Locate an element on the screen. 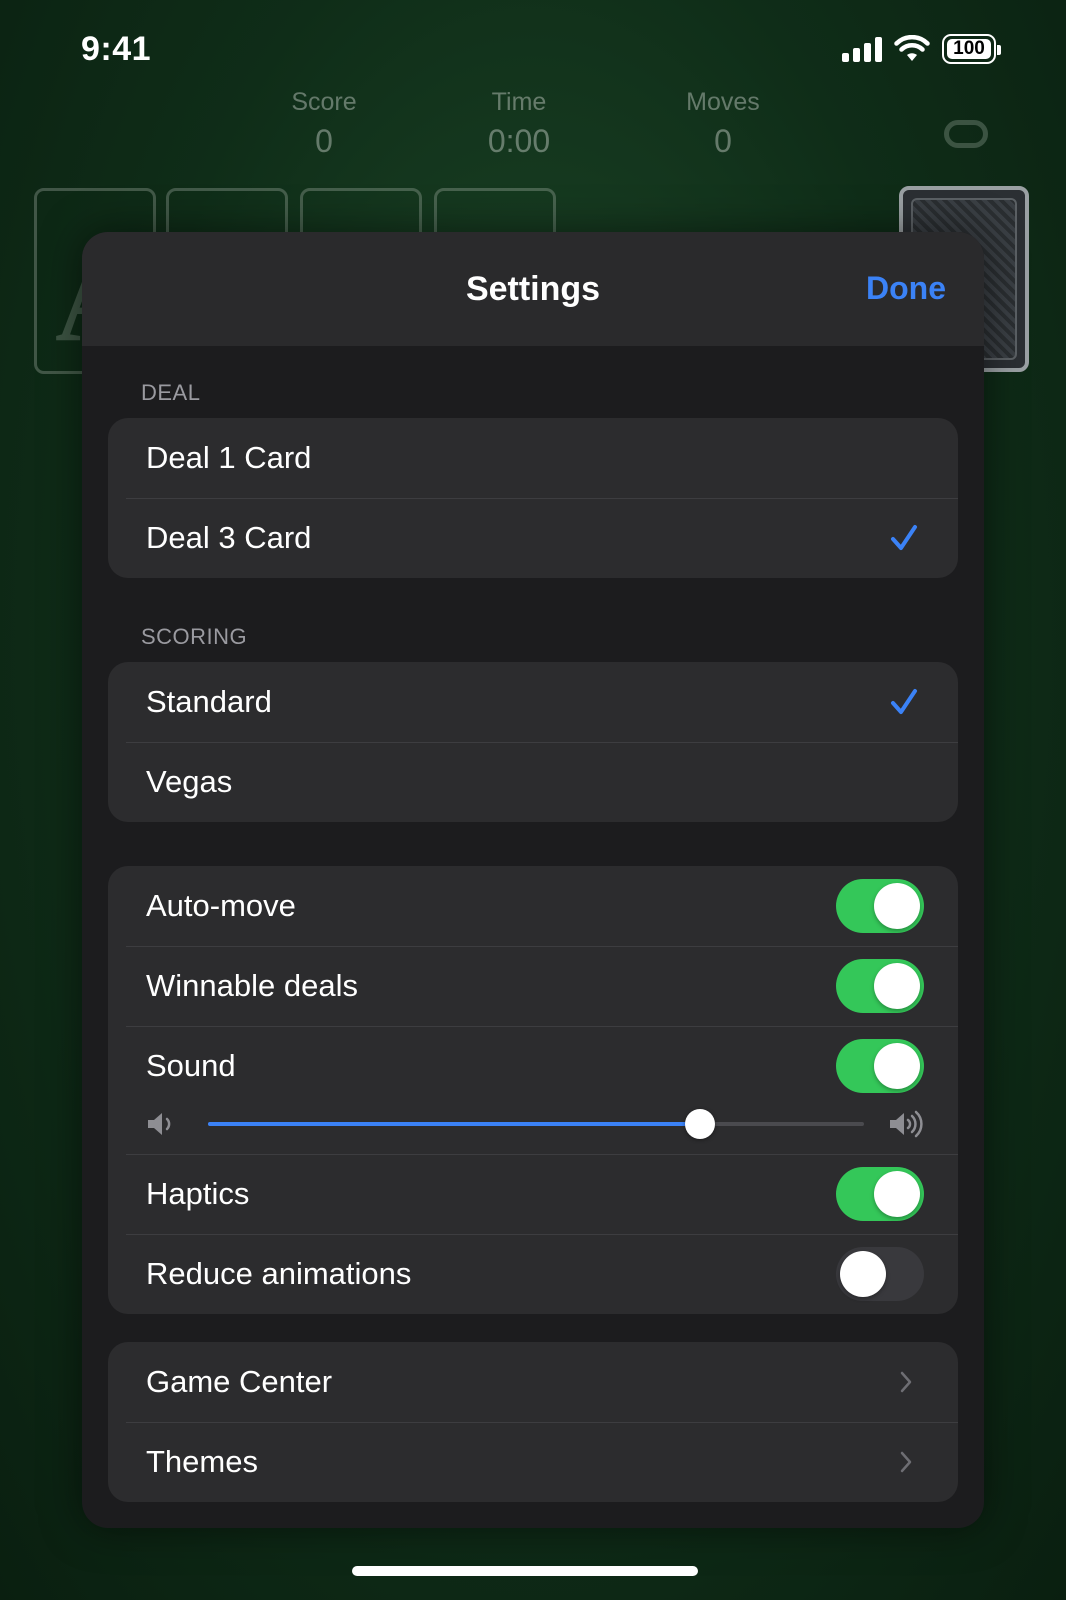 Image resolution: width=1066 pixels, height=1600 pixels. link-label: Game Center is located at coordinates (239, 1381).